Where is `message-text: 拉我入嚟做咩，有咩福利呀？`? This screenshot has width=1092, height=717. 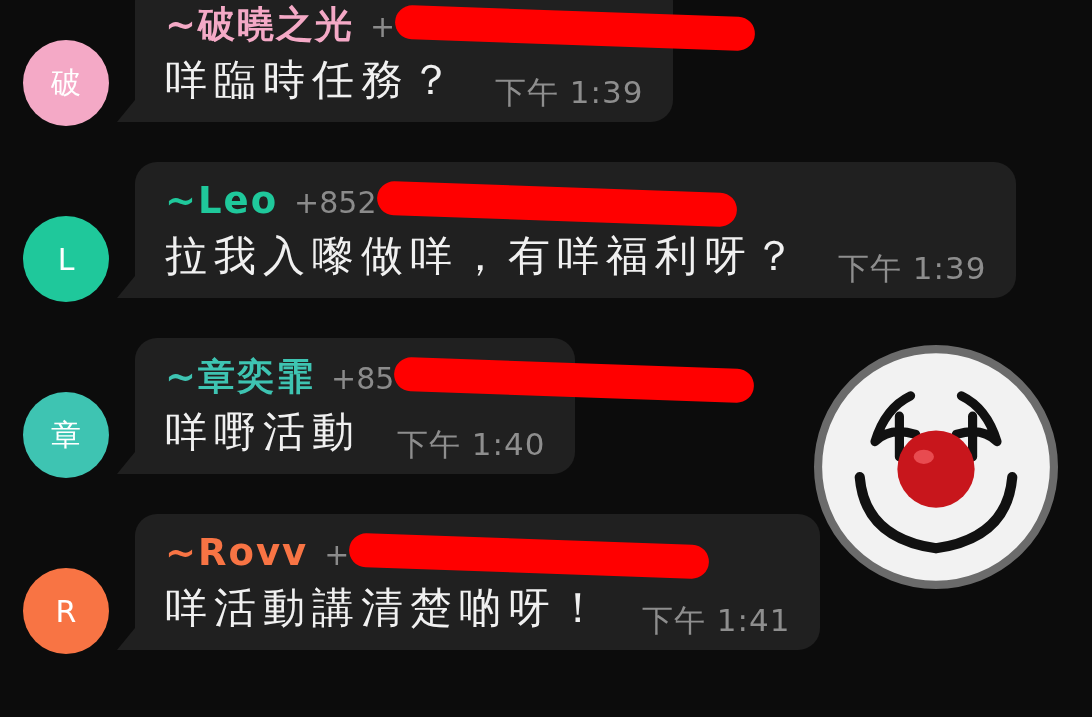 message-text: 拉我入嚟做咩，有咩福利呀？ is located at coordinates (483, 256).